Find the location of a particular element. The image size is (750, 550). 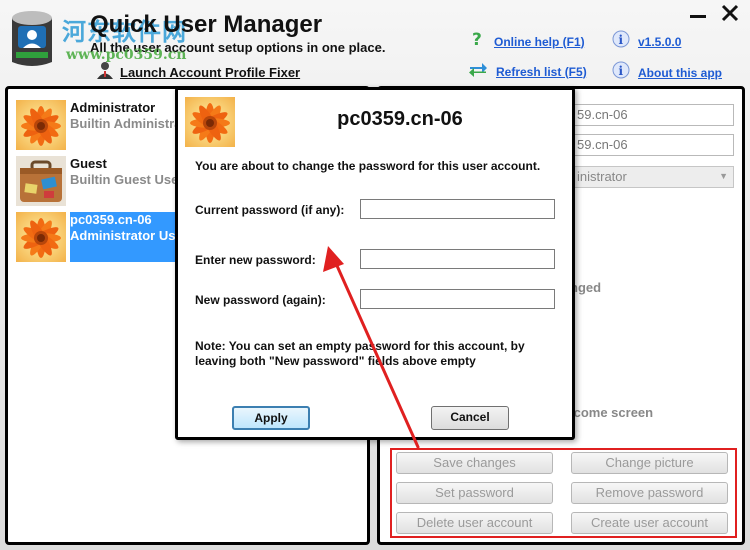

refresh-icon is located at coordinates (478, 71).